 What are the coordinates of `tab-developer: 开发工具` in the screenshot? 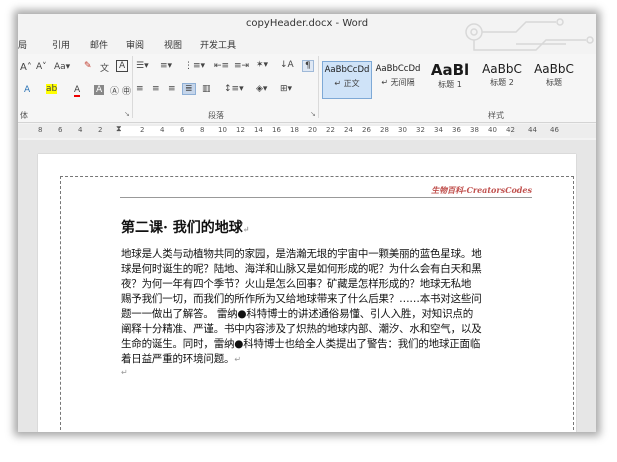 It's located at (218, 44).